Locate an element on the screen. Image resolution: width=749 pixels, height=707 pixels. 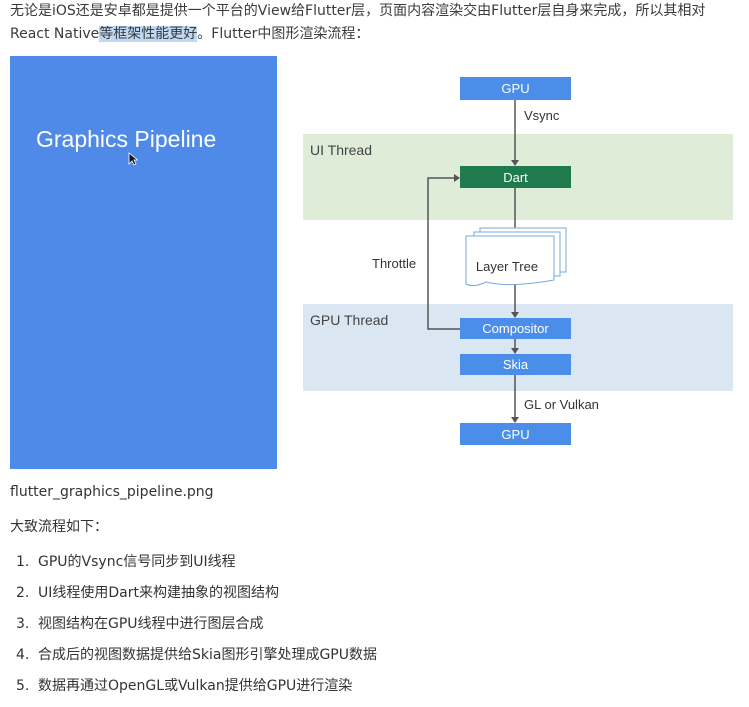
list-item: 3. 视图结构在GPU线程中进行图层合成 is located at coordinates (196, 629).